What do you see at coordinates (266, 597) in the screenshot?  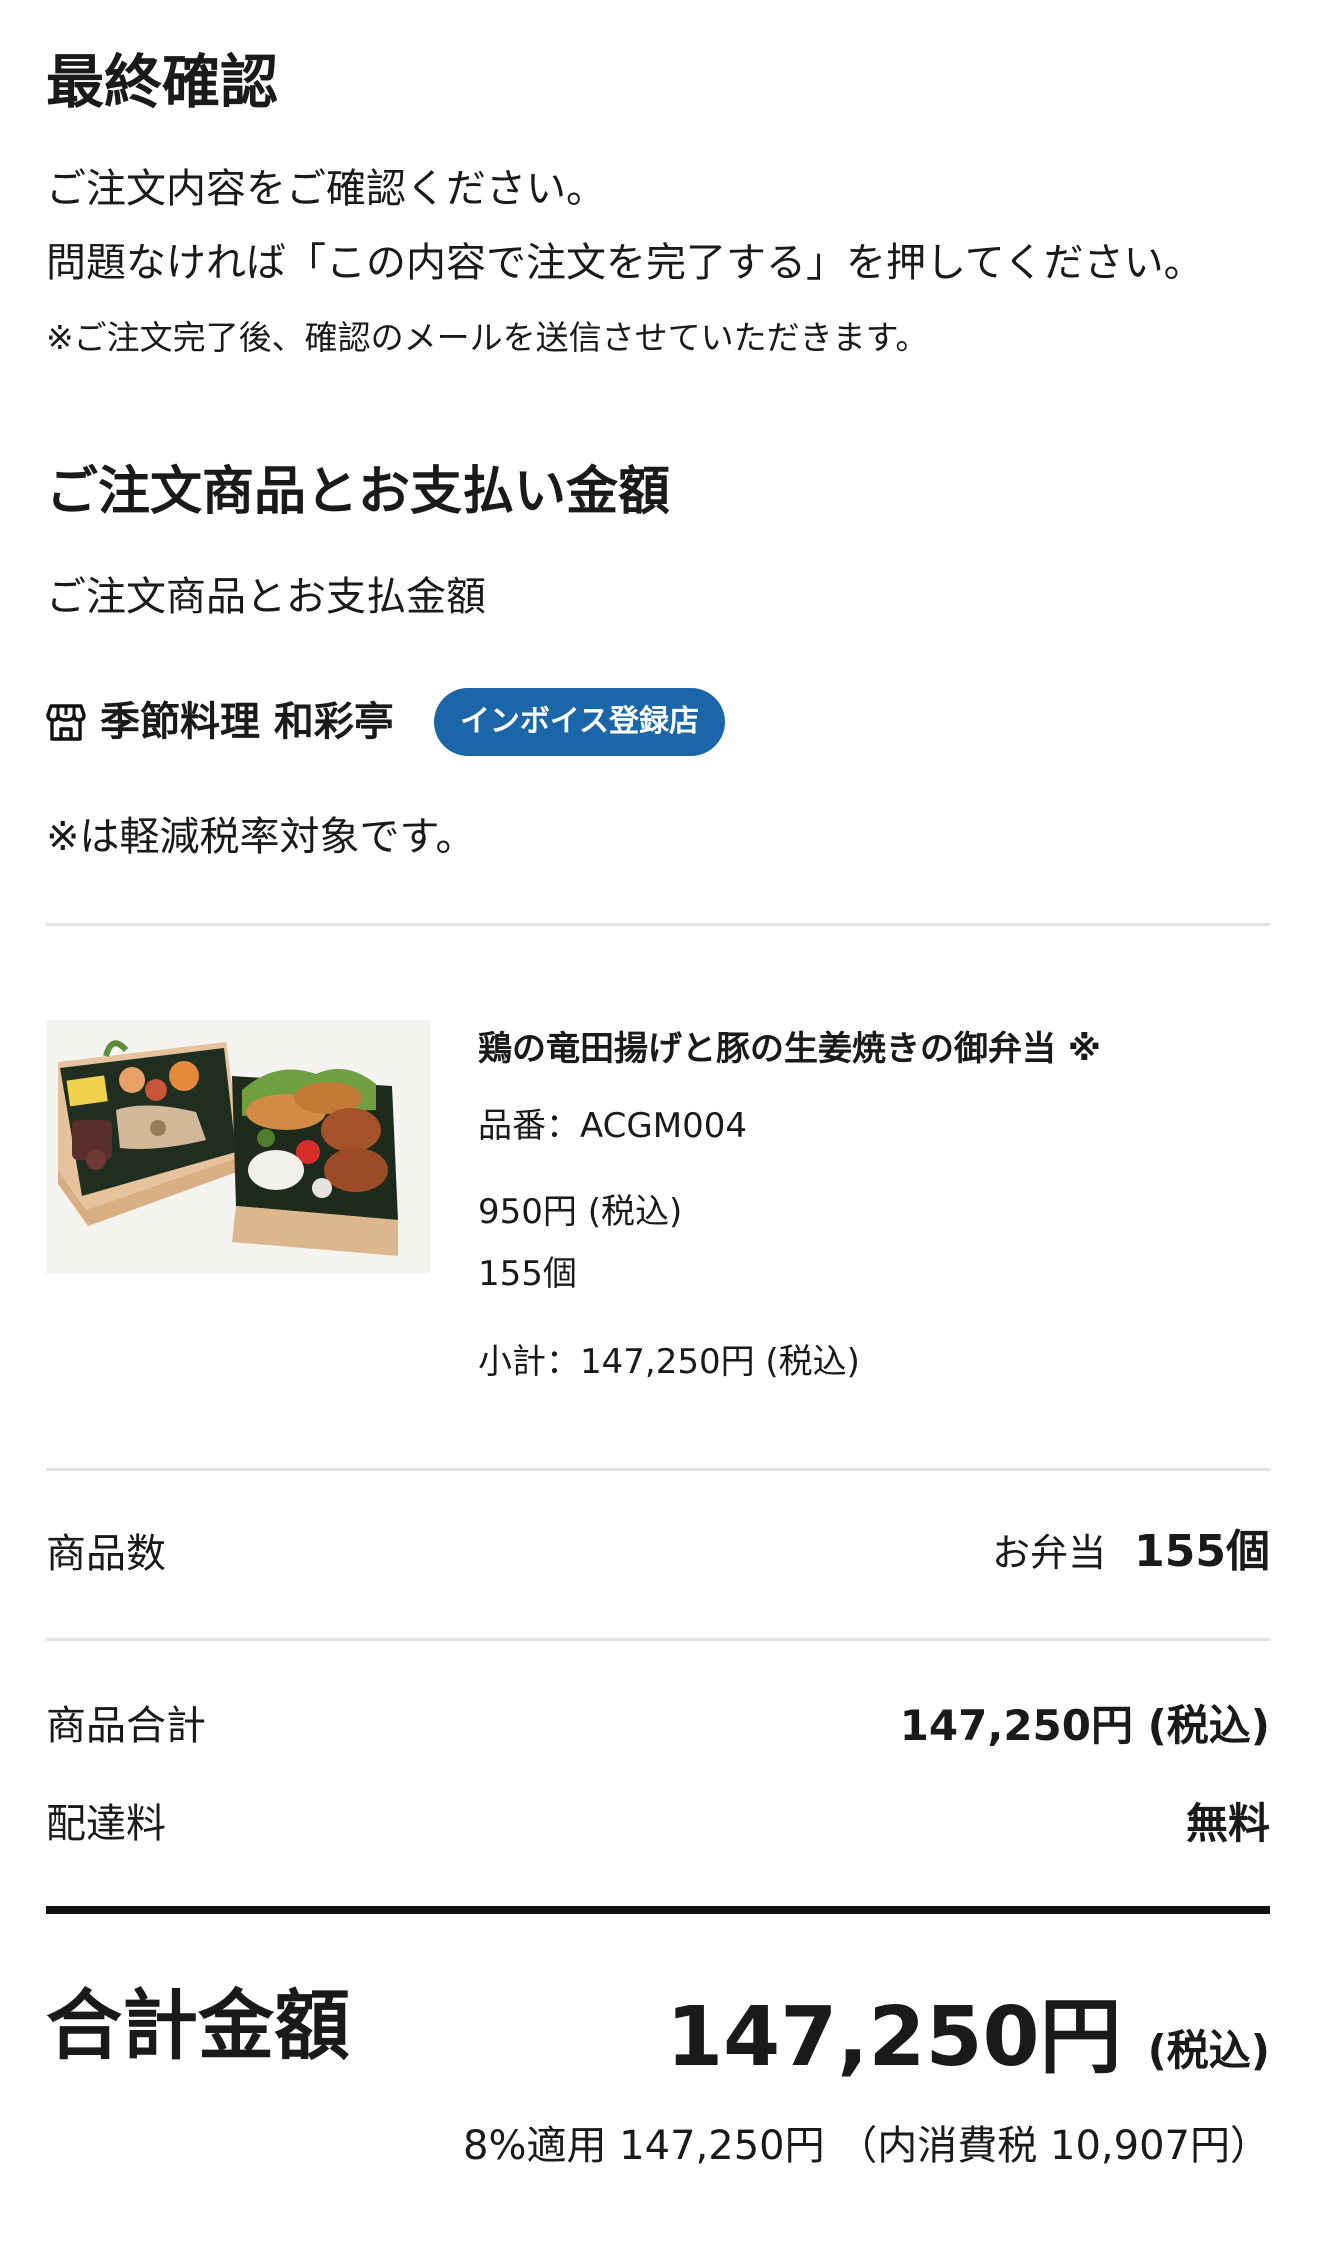 I see `section-subtitle: ご注文商品とお支払金額` at bounding box center [266, 597].